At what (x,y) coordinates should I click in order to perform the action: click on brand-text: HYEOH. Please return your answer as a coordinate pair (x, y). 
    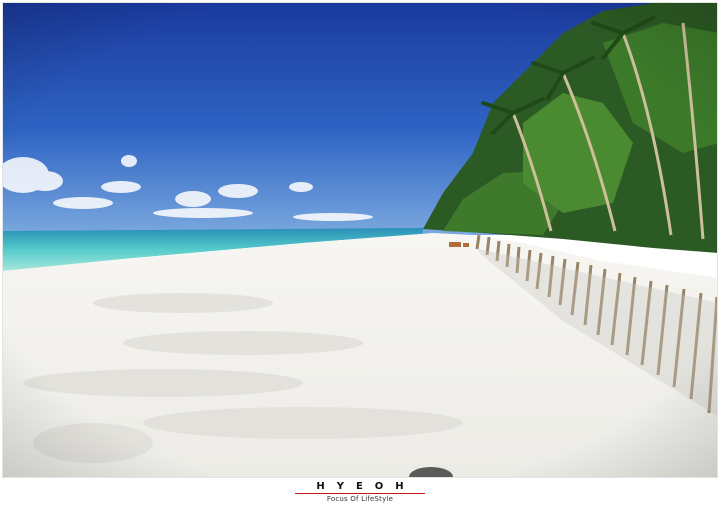
    Looking at the image, I should click on (366, 486).